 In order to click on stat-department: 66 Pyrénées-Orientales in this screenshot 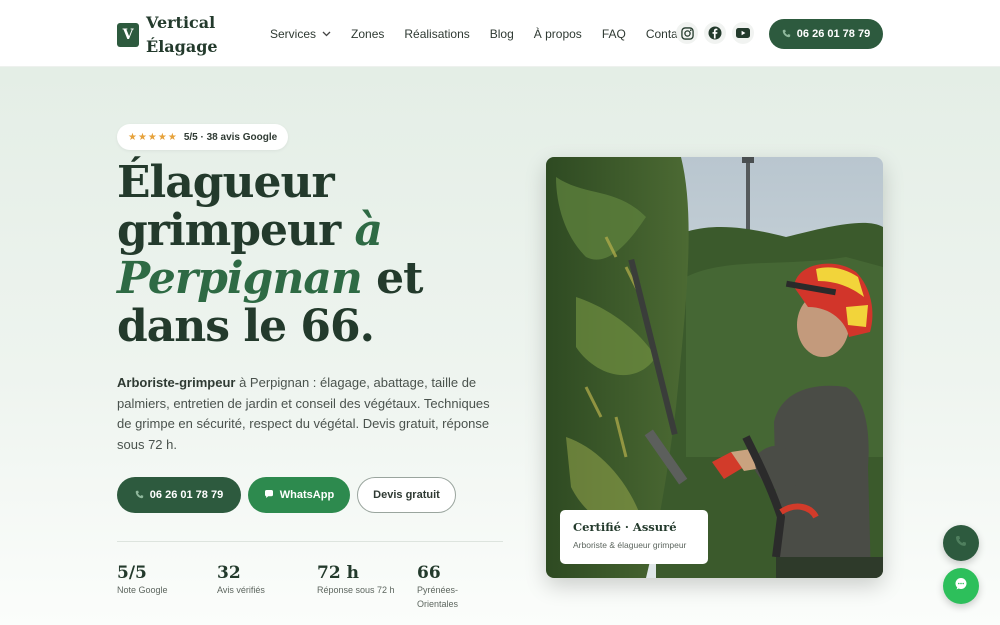, I will do `click(447, 587)`.